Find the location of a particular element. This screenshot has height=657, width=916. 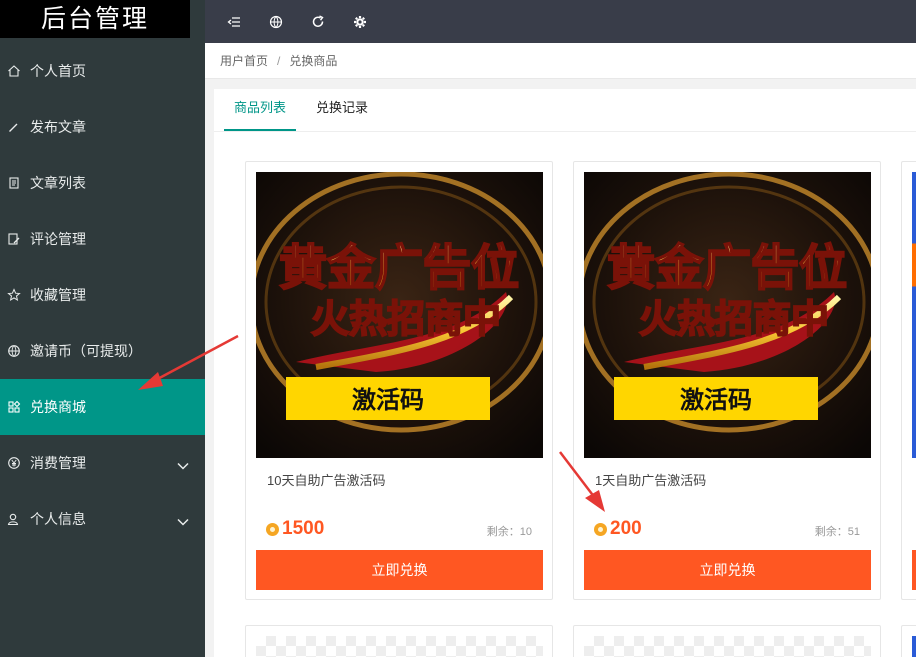

sidebar-item-invite-coins: 邀请币（可提现） is located at coordinates (102, 351).